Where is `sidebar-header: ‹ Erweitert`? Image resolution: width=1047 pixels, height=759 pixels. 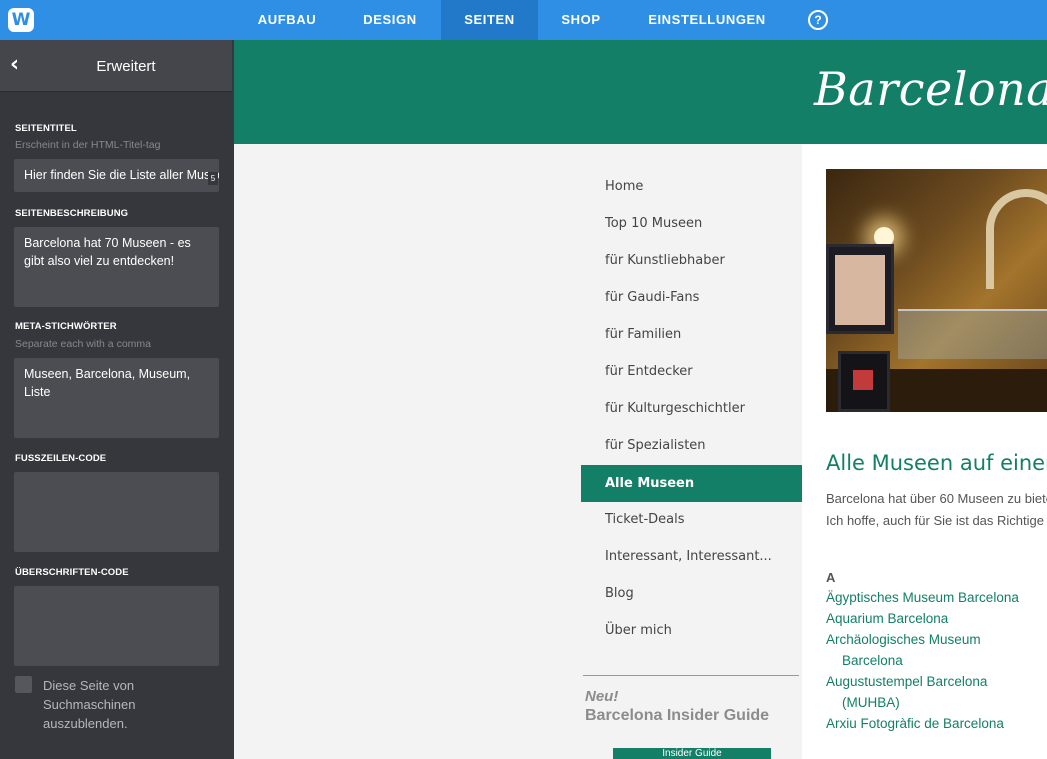
sidebar-header: ‹ Erweitert is located at coordinates (116, 66).